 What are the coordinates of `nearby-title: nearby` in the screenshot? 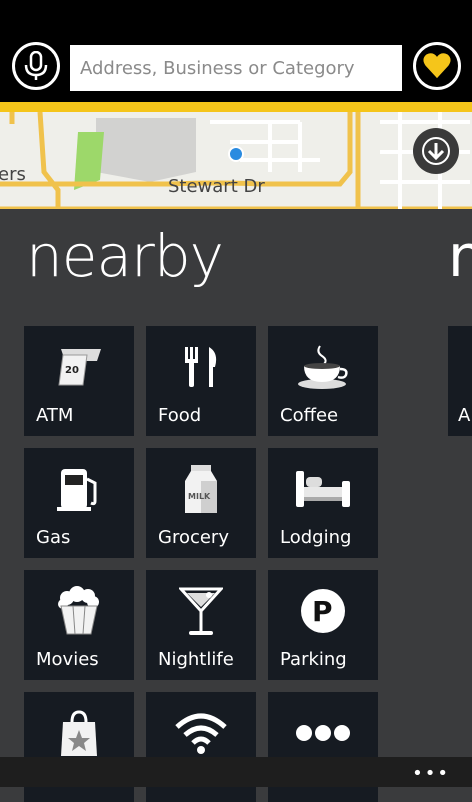 It's located at (125, 256).